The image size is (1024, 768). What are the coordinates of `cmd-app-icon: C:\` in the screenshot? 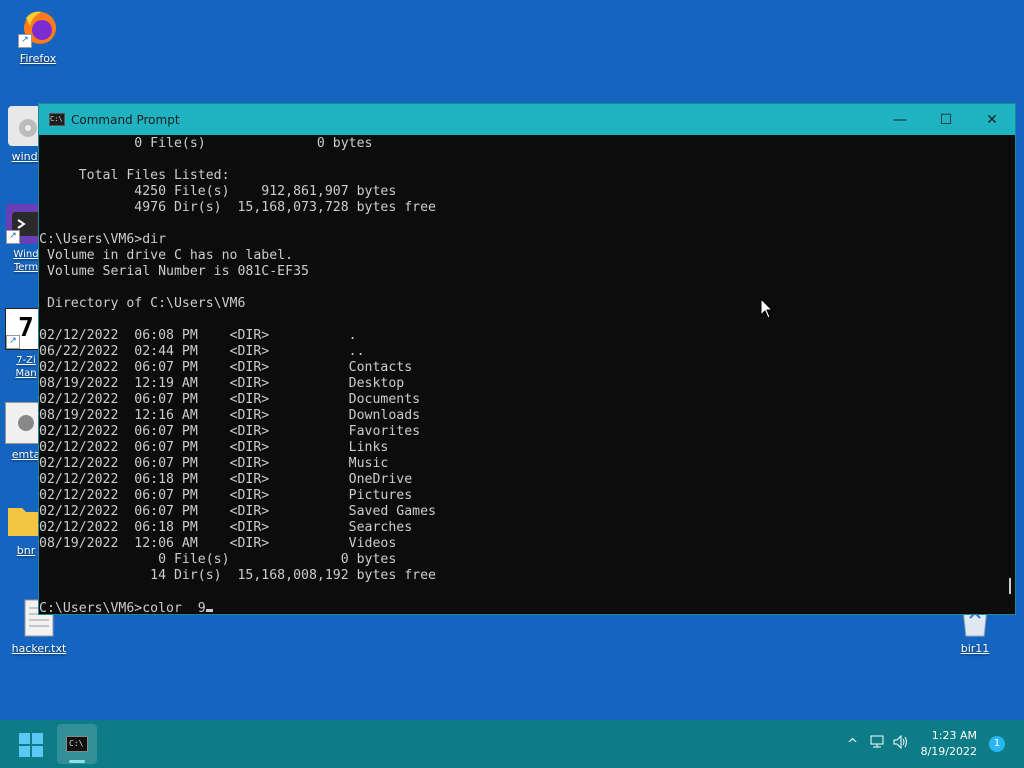 It's located at (57, 119).